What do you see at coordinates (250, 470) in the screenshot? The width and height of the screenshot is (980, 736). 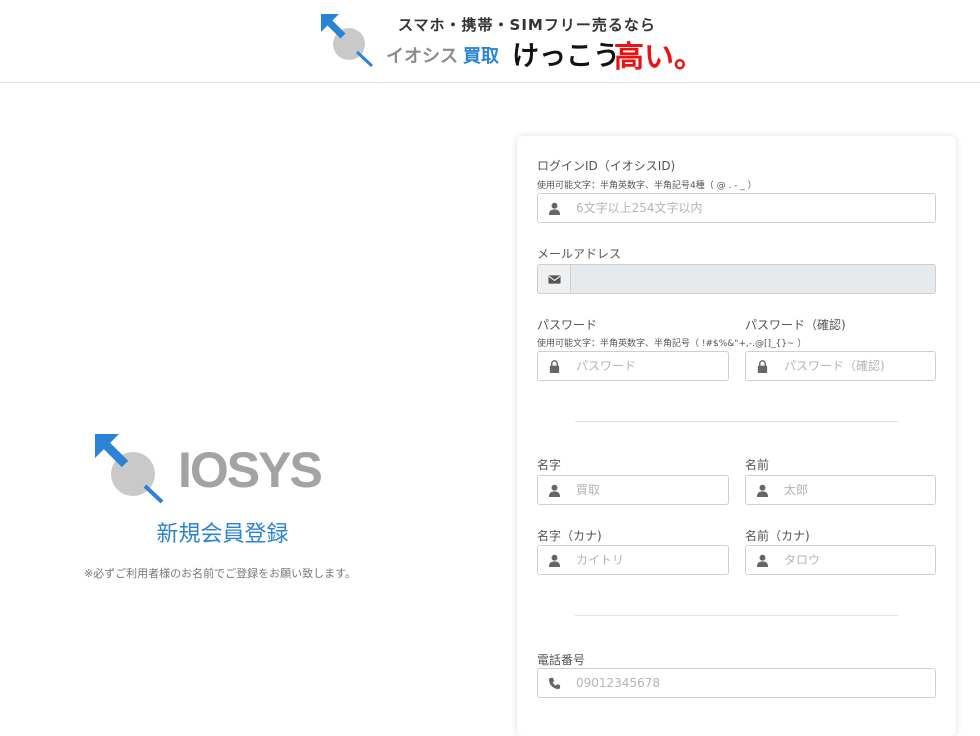 I see `logo-wordmark: IOSYS` at bounding box center [250, 470].